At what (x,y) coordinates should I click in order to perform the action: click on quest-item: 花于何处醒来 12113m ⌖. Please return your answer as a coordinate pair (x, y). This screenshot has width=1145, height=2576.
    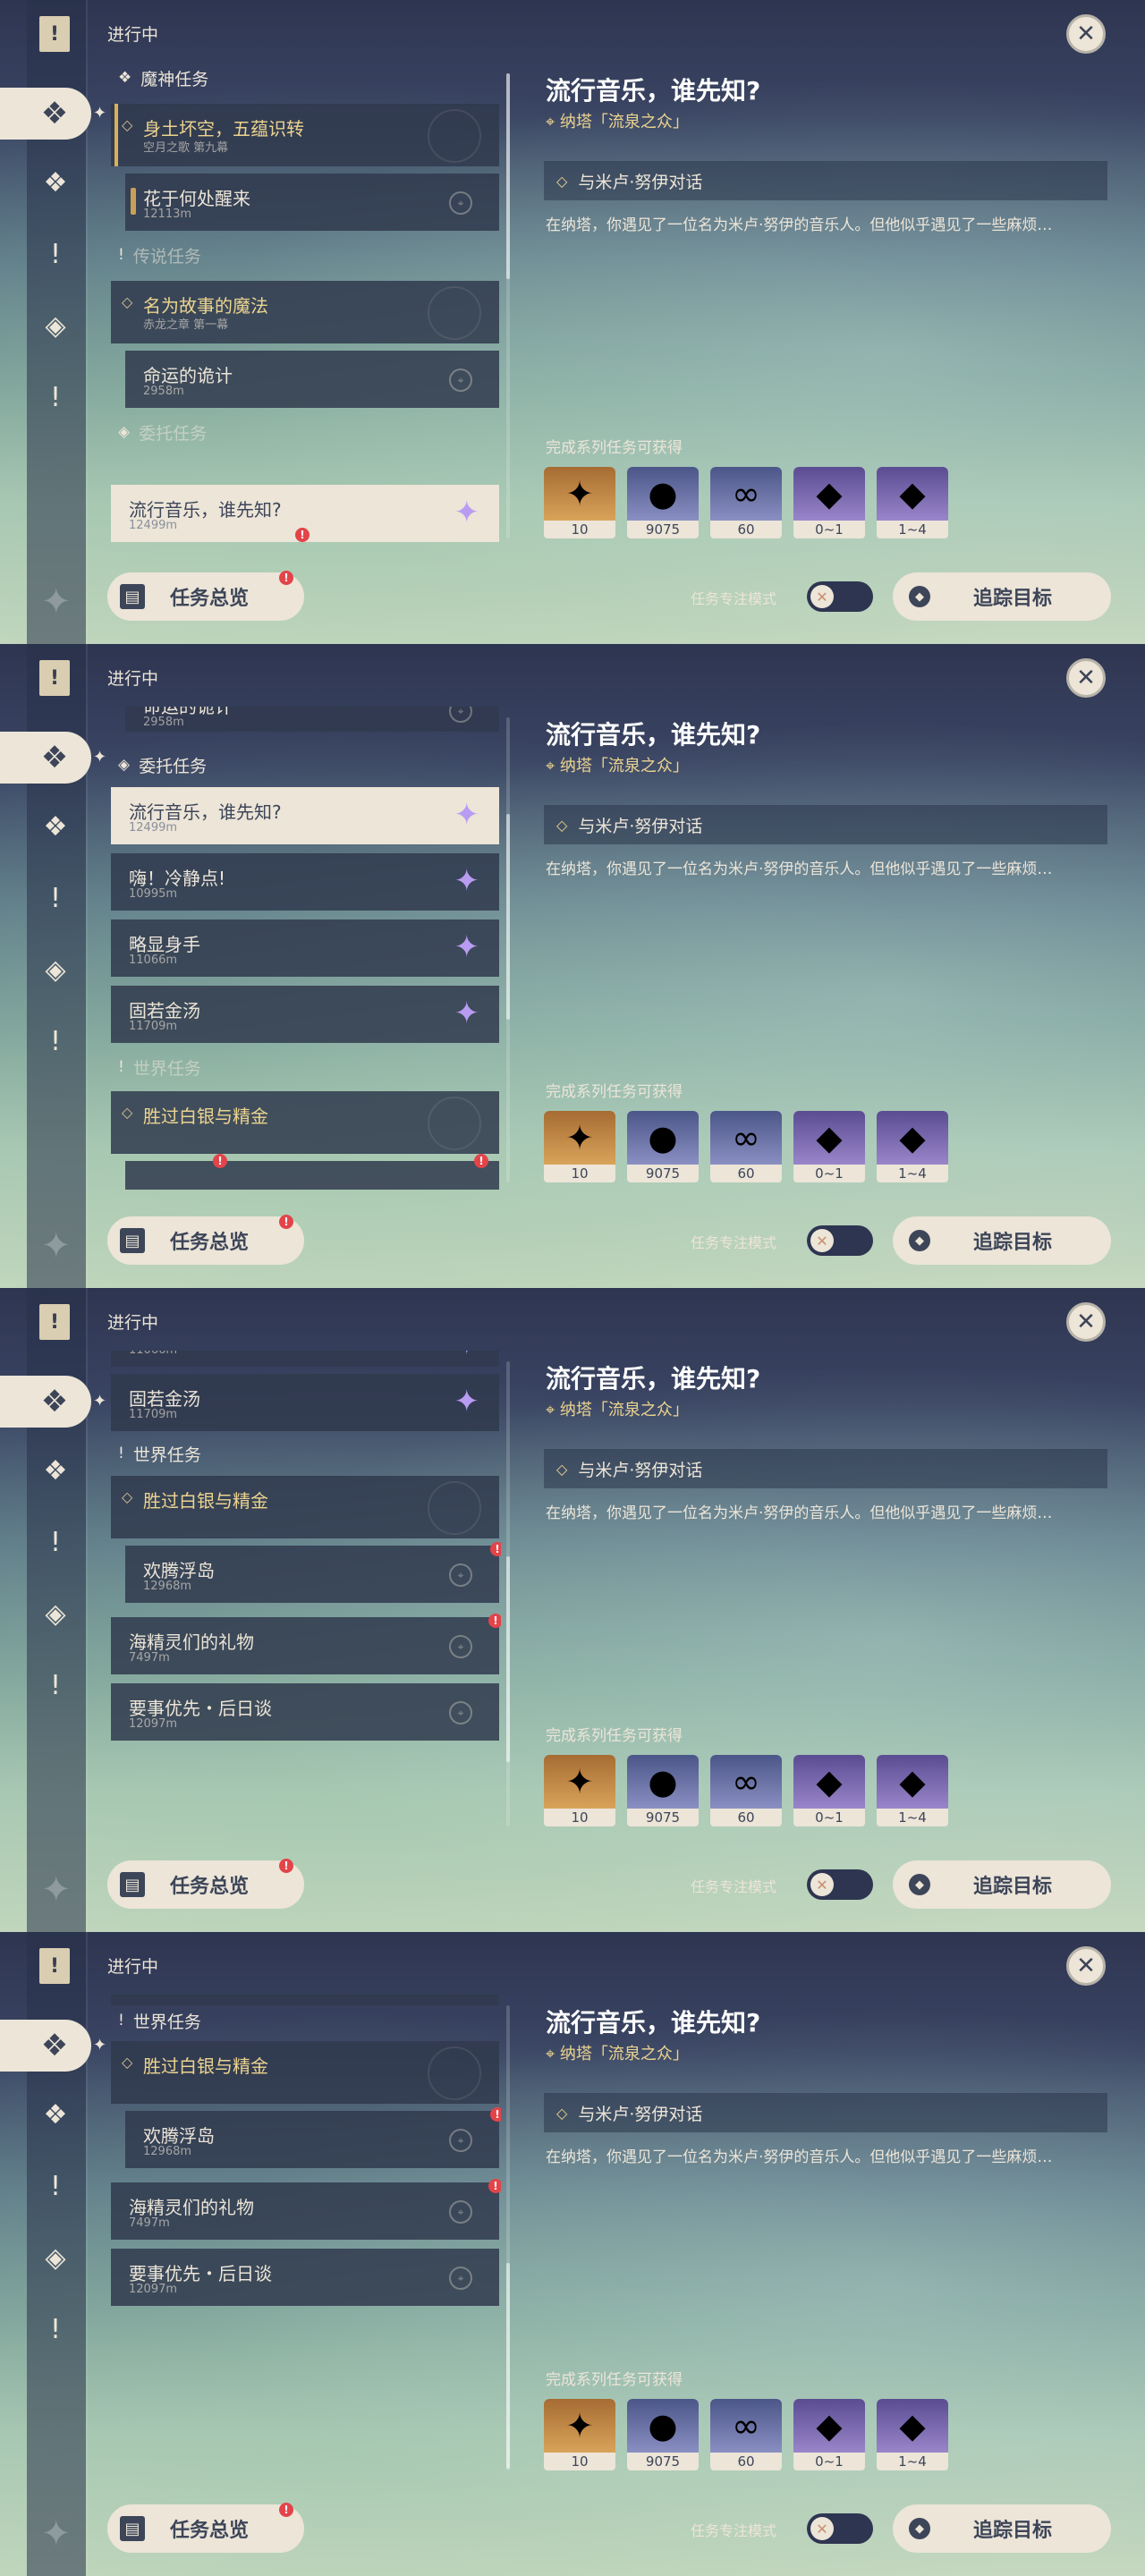
    Looking at the image, I should click on (312, 202).